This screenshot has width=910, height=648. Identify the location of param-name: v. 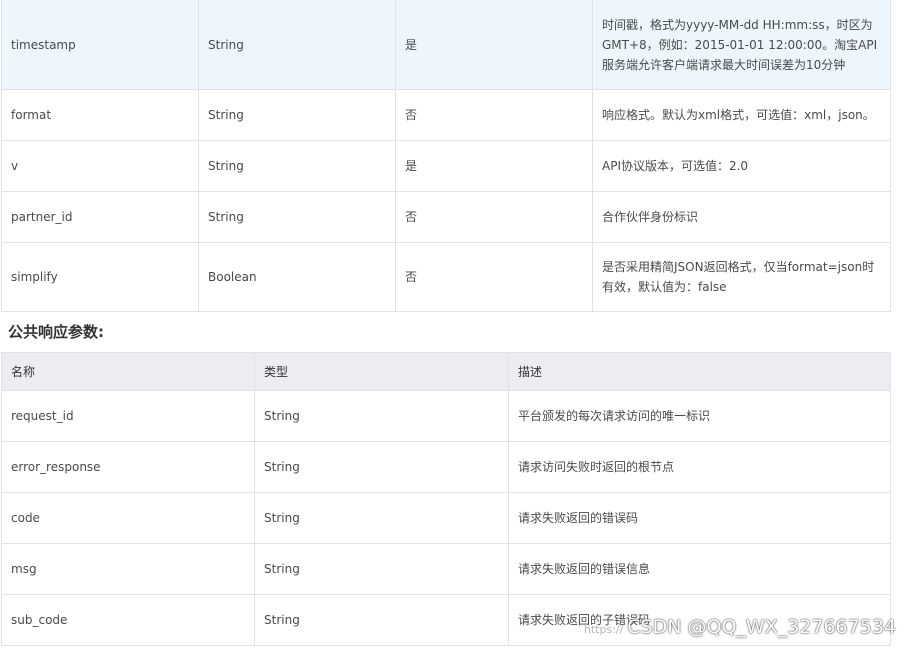
(100, 166).